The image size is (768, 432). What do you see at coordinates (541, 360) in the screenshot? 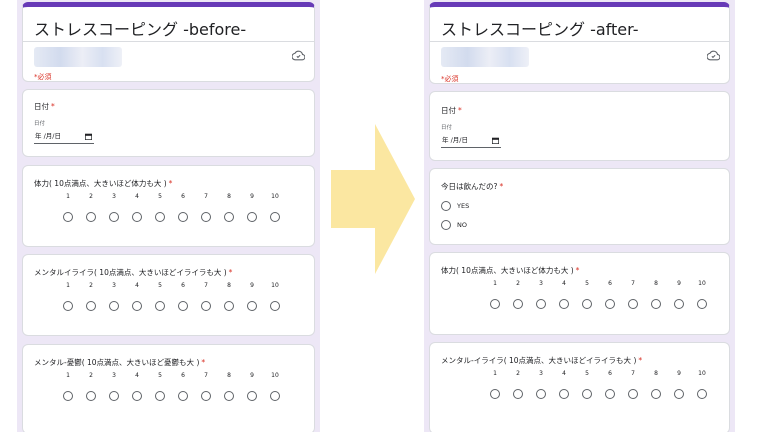
I see `question-label: メンタル-イライラ( 10点満点、大きいほどイライラも大 ) *` at bounding box center [541, 360].